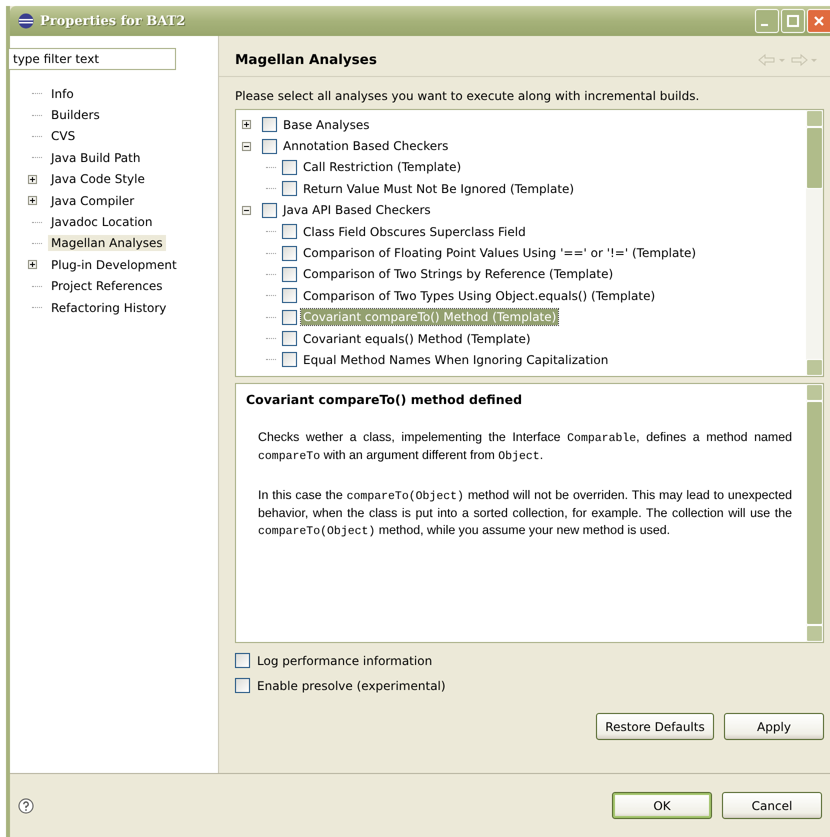 The width and height of the screenshot is (830, 837). What do you see at coordinates (63, 136) in the screenshot?
I see `sidebar-item: CVS` at bounding box center [63, 136].